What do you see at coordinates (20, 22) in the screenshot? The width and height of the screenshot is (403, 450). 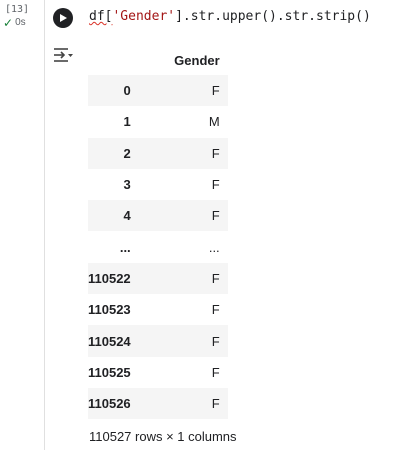 I see `execution-time: 0s` at bounding box center [20, 22].